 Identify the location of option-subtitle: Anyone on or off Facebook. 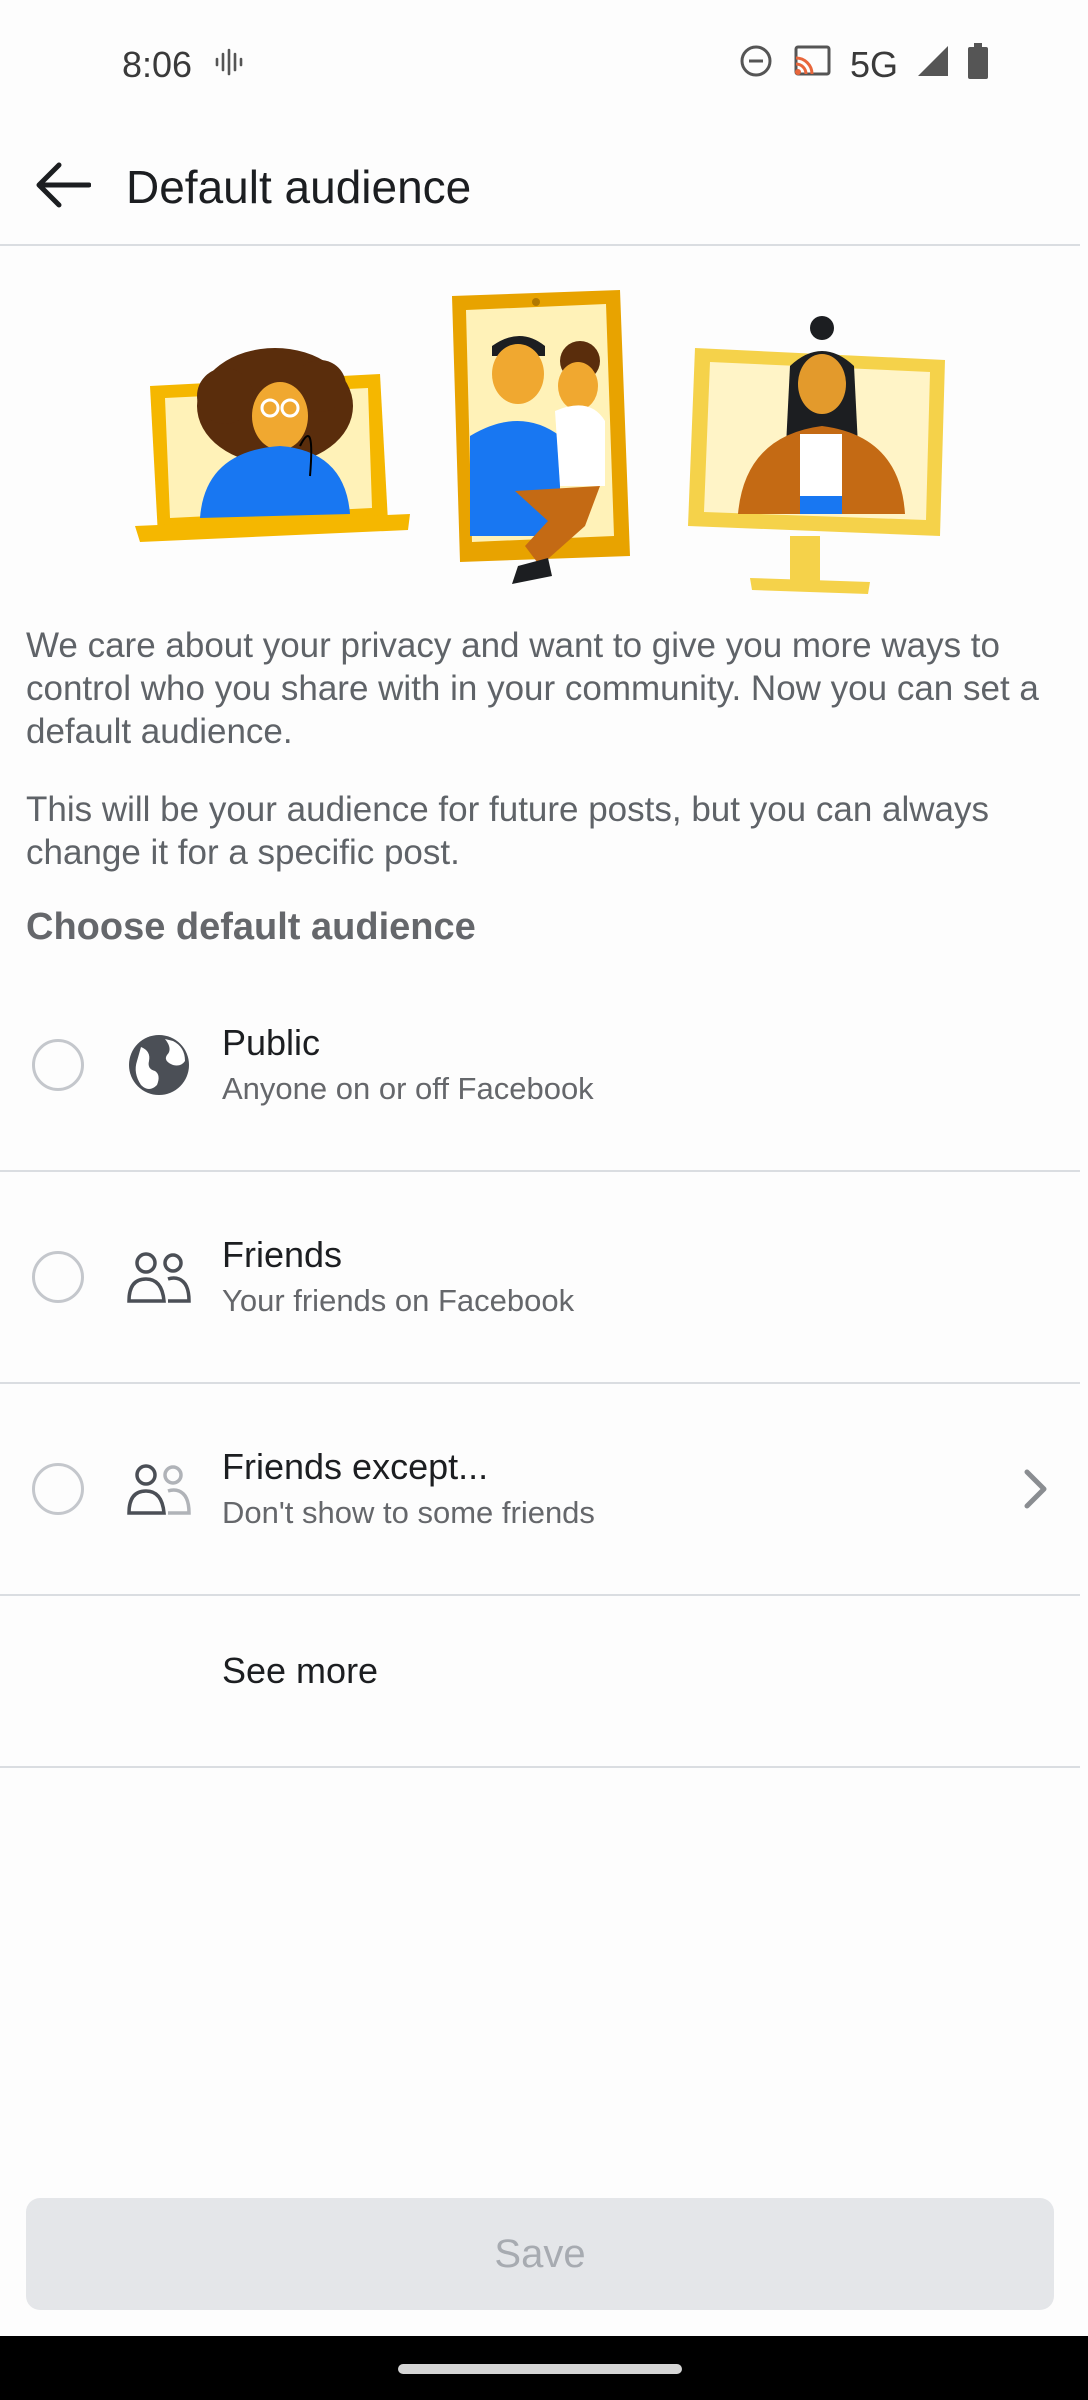
(408, 1088).